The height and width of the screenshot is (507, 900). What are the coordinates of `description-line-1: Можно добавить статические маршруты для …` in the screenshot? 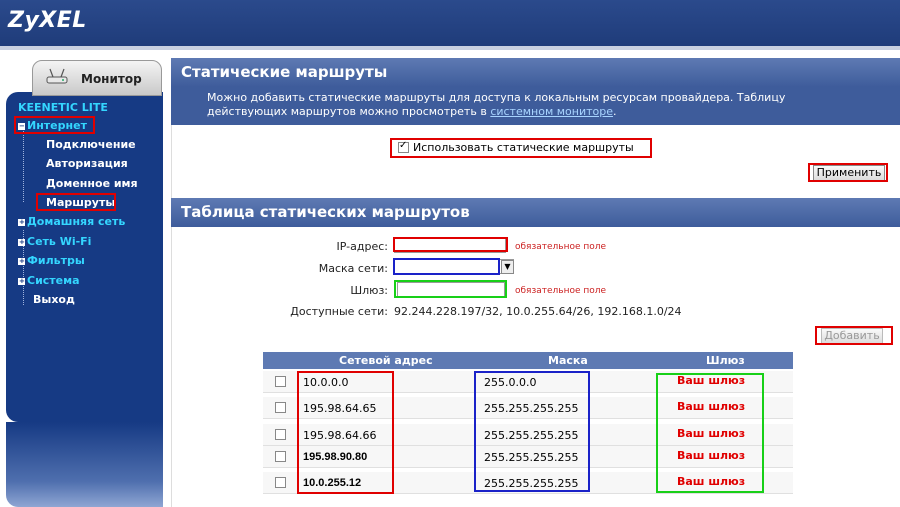 It's located at (496, 97).